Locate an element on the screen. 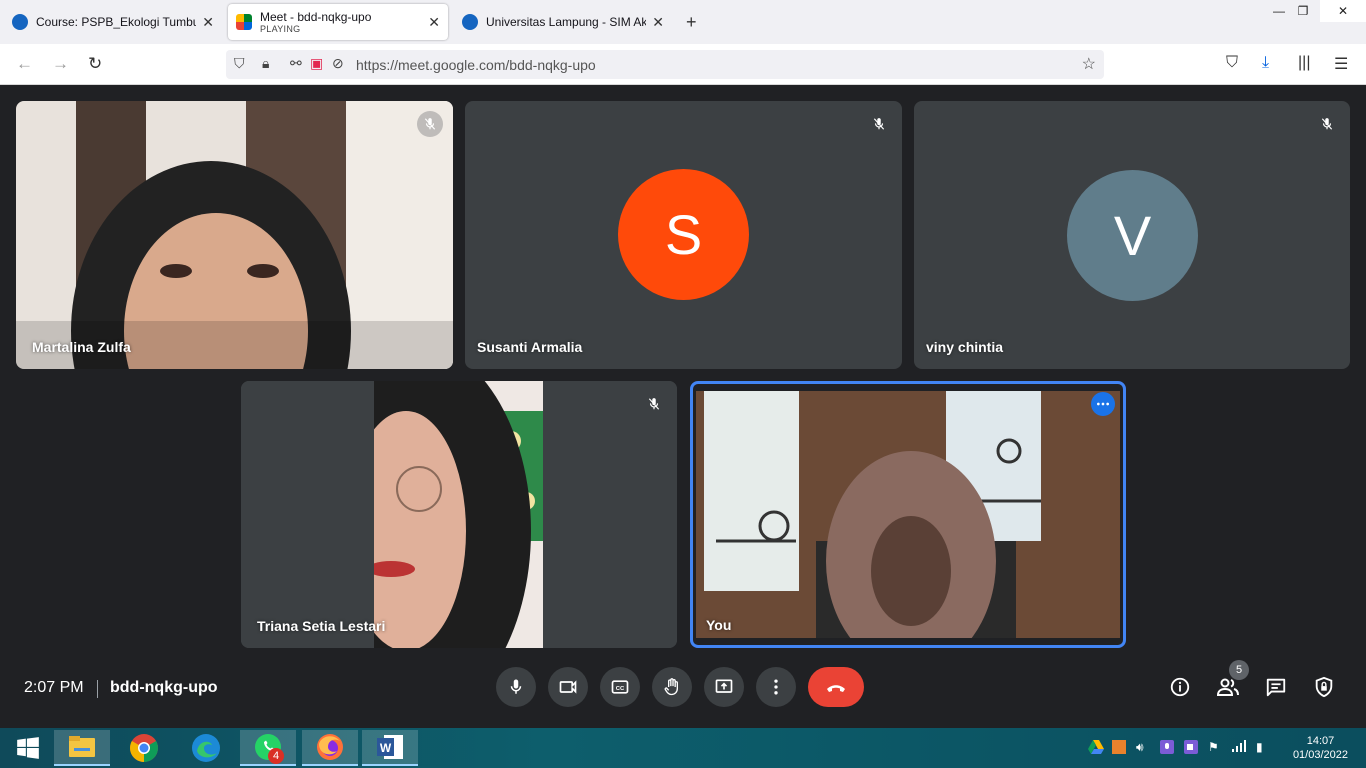 The width and height of the screenshot is (1366, 768). microphone-button is located at coordinates (516, 687).